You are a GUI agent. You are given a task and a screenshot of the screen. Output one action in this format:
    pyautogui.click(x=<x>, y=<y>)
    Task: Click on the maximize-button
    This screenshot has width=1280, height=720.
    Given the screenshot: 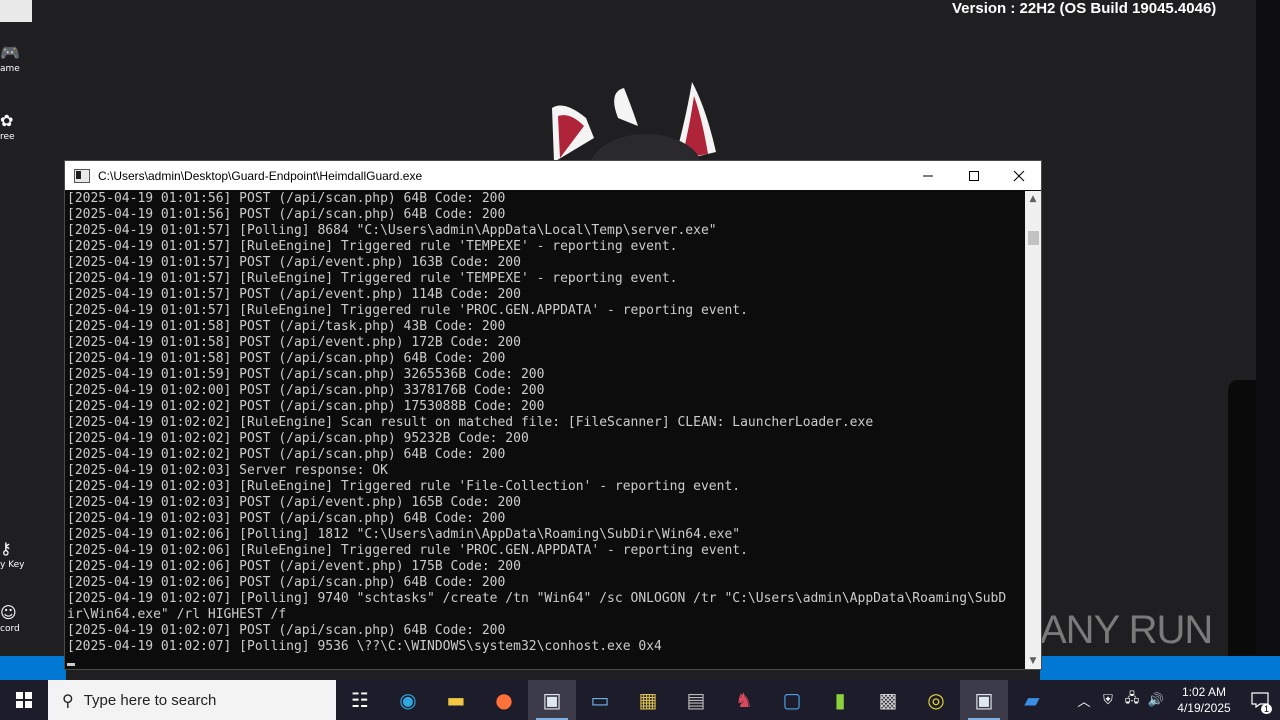 What is the action you would take?
    pyautogui.click(x=974, y=175)
    